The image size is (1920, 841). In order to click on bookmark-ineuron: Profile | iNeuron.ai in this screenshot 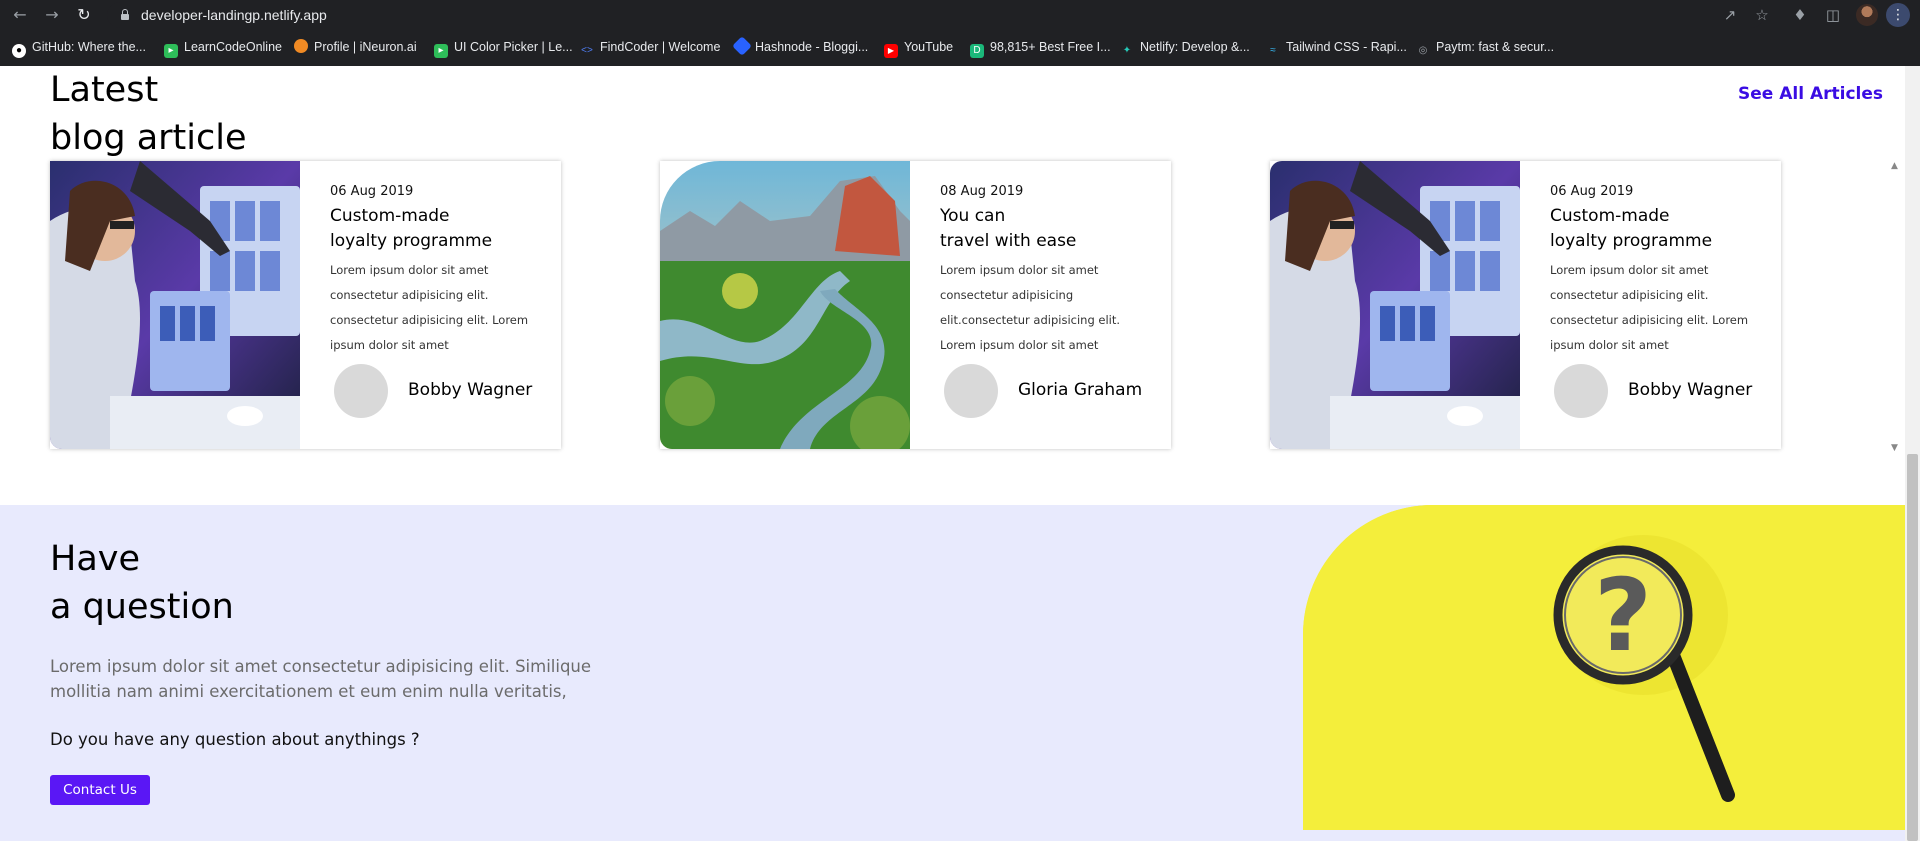, I will do `click(355, 47)`.